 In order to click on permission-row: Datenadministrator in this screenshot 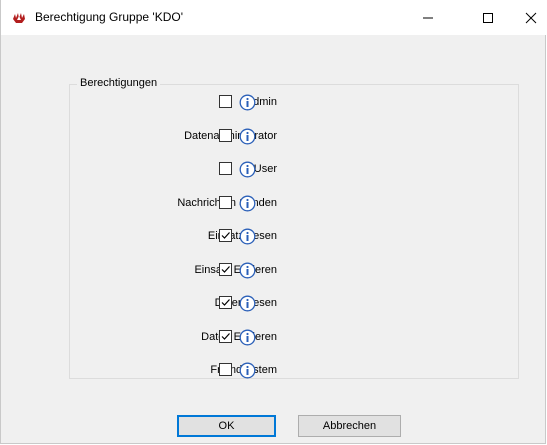, I will do `click(219, 137)`.